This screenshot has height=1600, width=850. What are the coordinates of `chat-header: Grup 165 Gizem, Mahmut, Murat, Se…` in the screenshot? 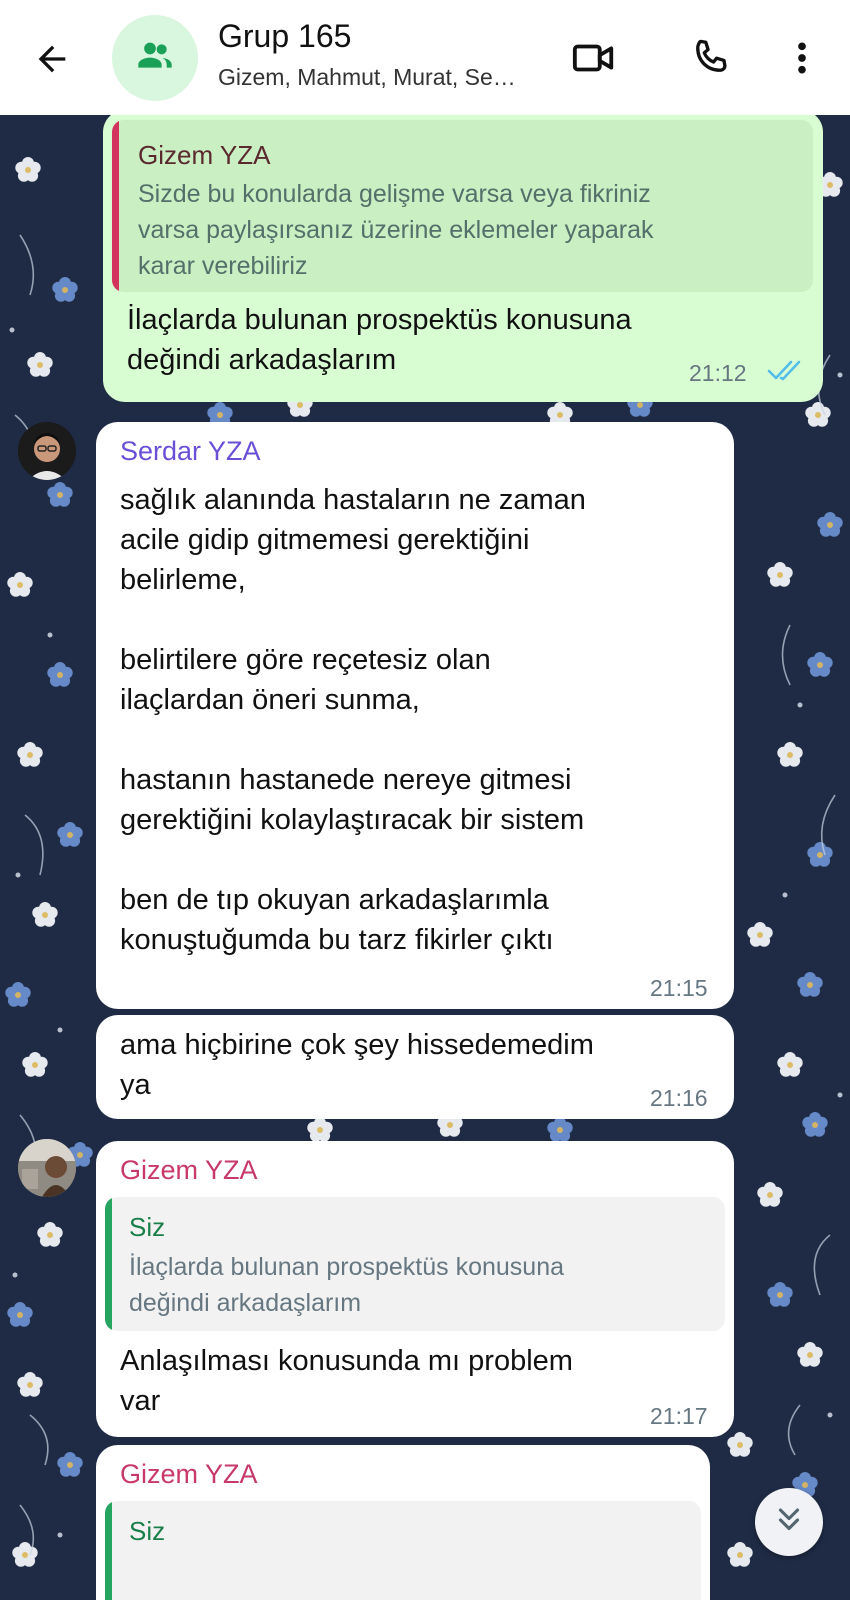 It's located at (425, 57).